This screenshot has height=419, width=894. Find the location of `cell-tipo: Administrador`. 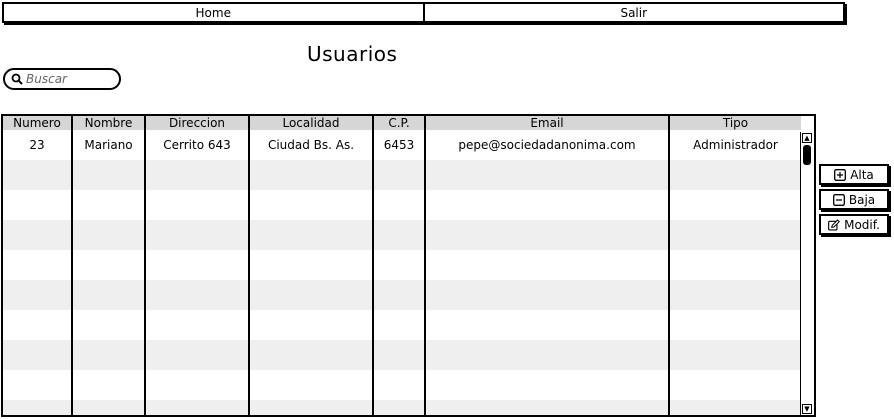

cell-tipo: Administrador is located at coordinates (734, 145).